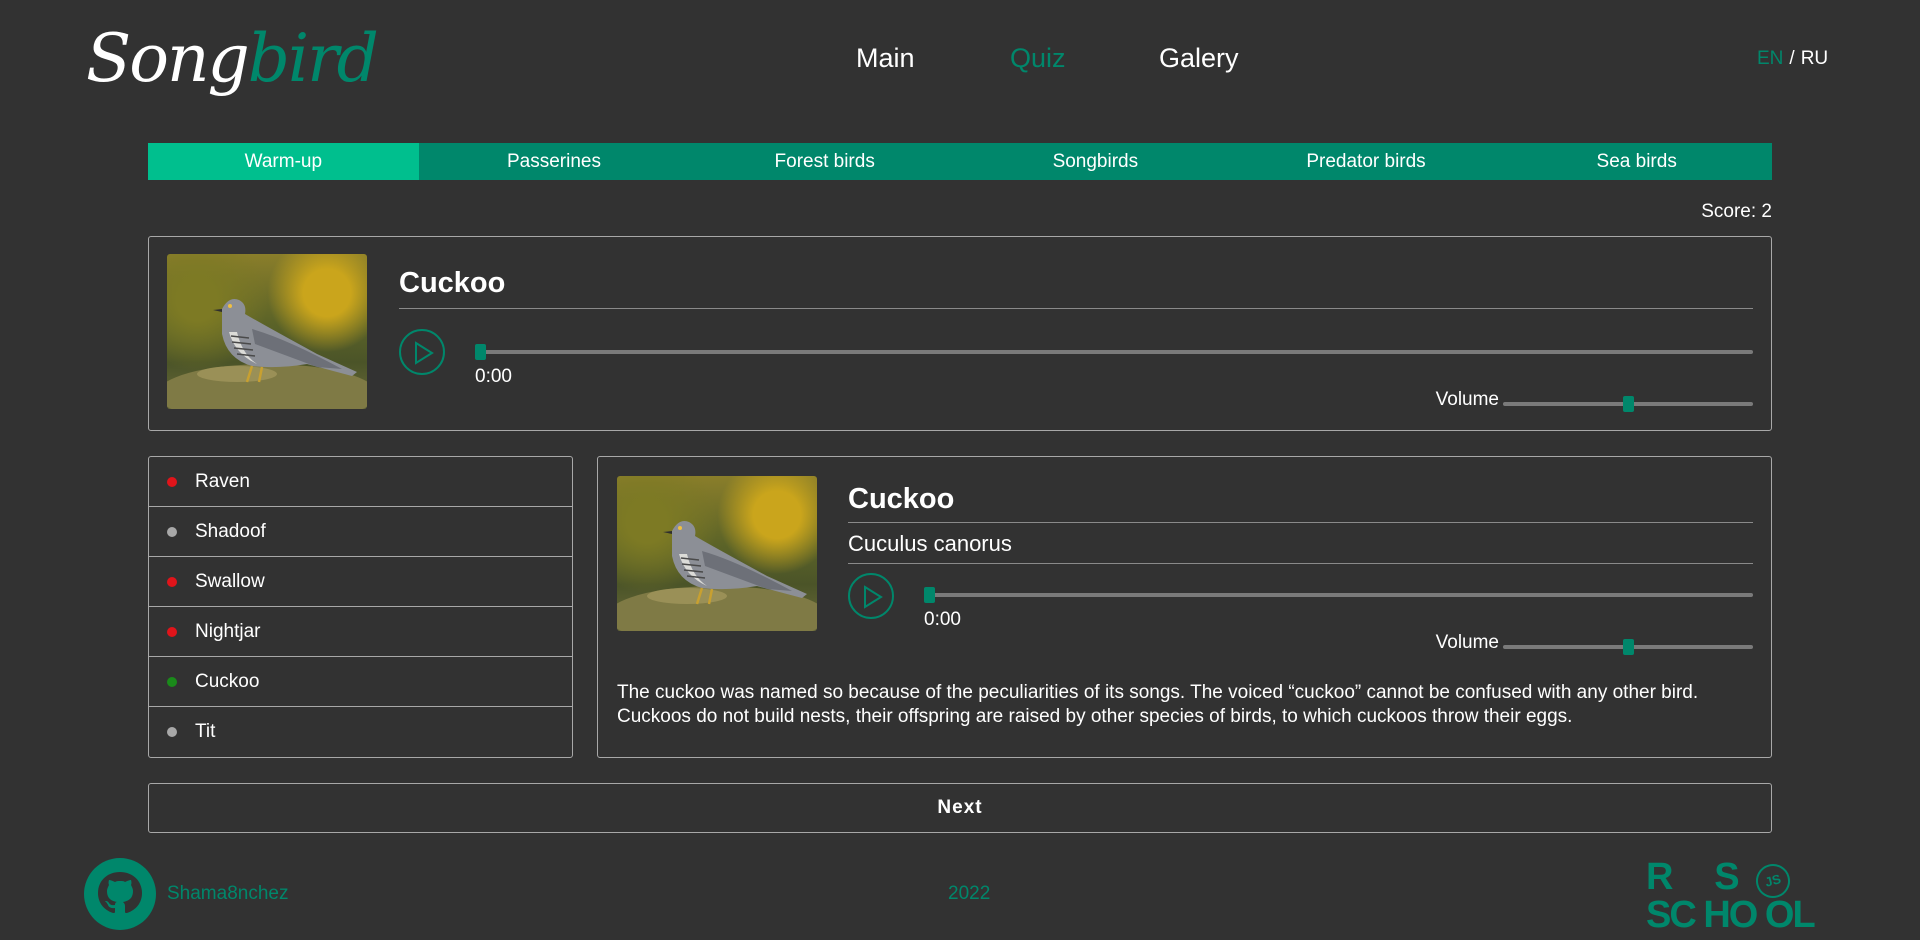 The width and height of the screenshot is (1920, 940). What do you see at coordinates (1038, 58) in the screenshot?
I see `nav-quiz-link: Quiz` at bounding box center [1038, 58].